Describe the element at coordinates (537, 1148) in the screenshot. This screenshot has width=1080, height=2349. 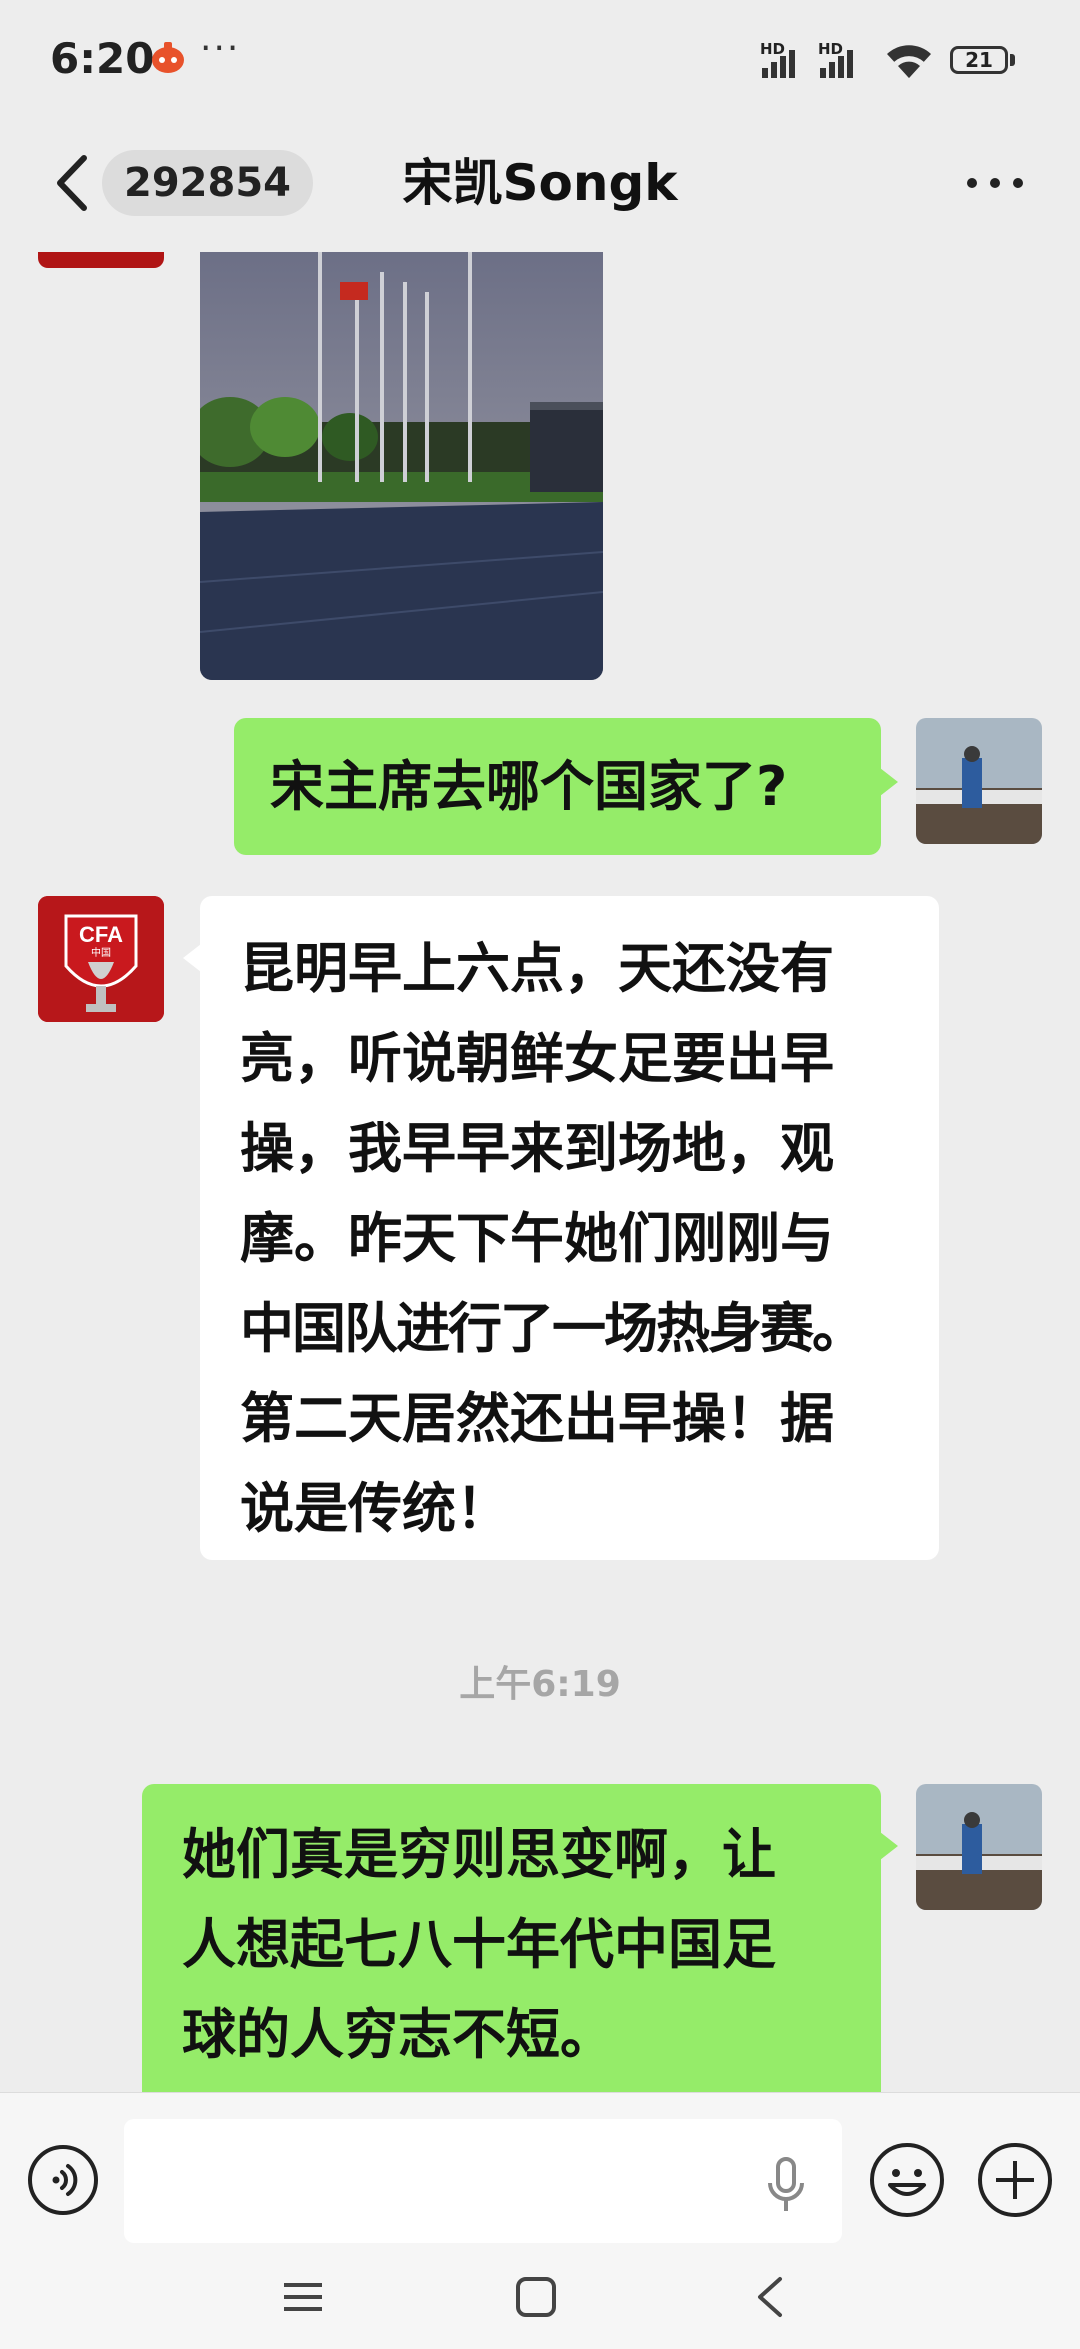
I see `message-line: 操，我早早来到场地，观` at that location.